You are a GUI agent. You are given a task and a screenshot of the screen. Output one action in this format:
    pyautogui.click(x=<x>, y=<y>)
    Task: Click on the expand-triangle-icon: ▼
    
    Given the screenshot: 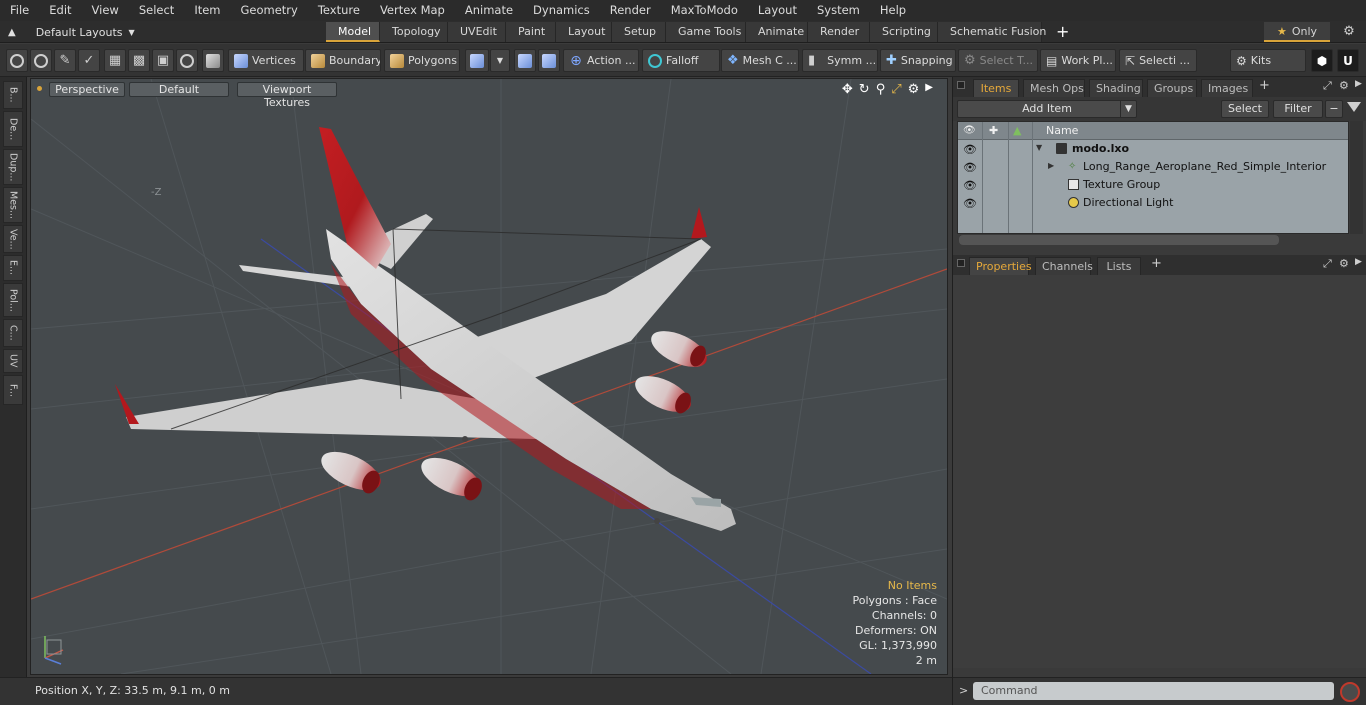 What is the action you would take?
    pyautogui.click(x=1039, y=147)
    